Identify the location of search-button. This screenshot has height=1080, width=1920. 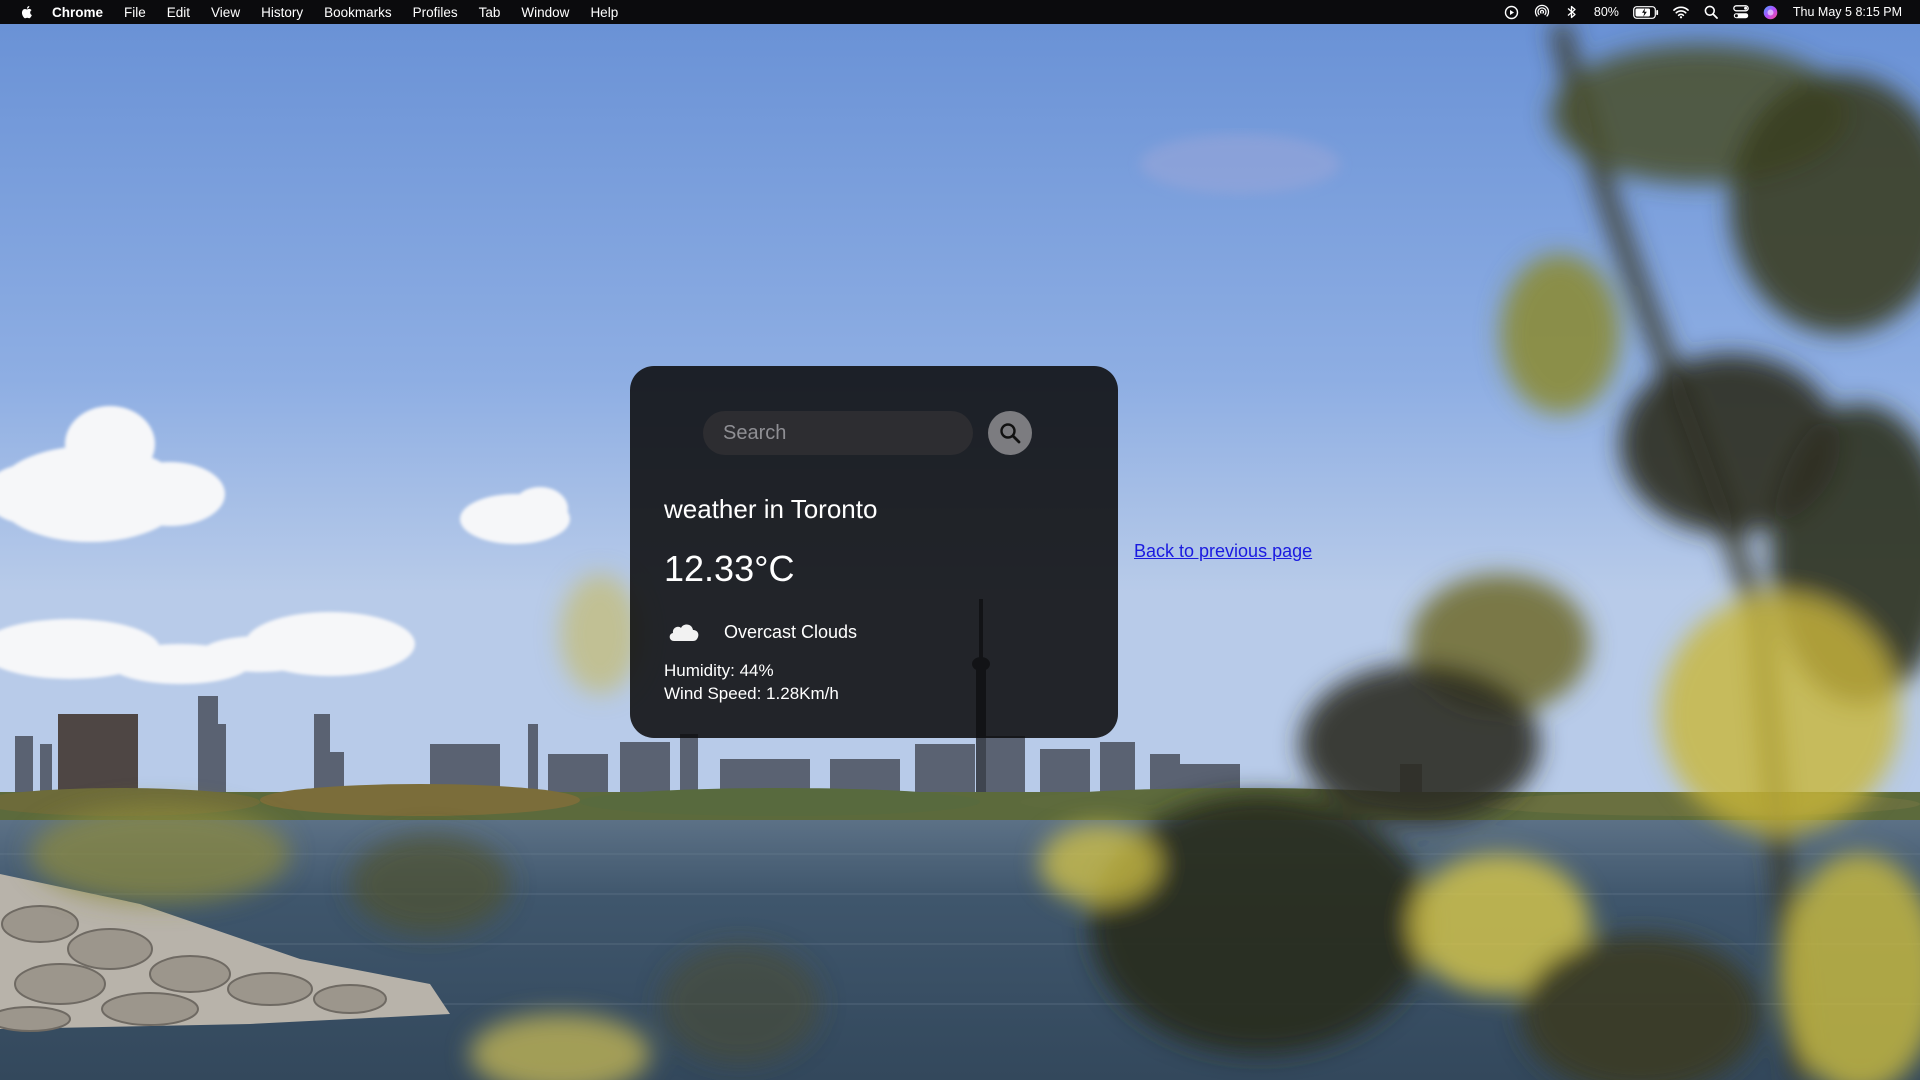
(1010, 433).